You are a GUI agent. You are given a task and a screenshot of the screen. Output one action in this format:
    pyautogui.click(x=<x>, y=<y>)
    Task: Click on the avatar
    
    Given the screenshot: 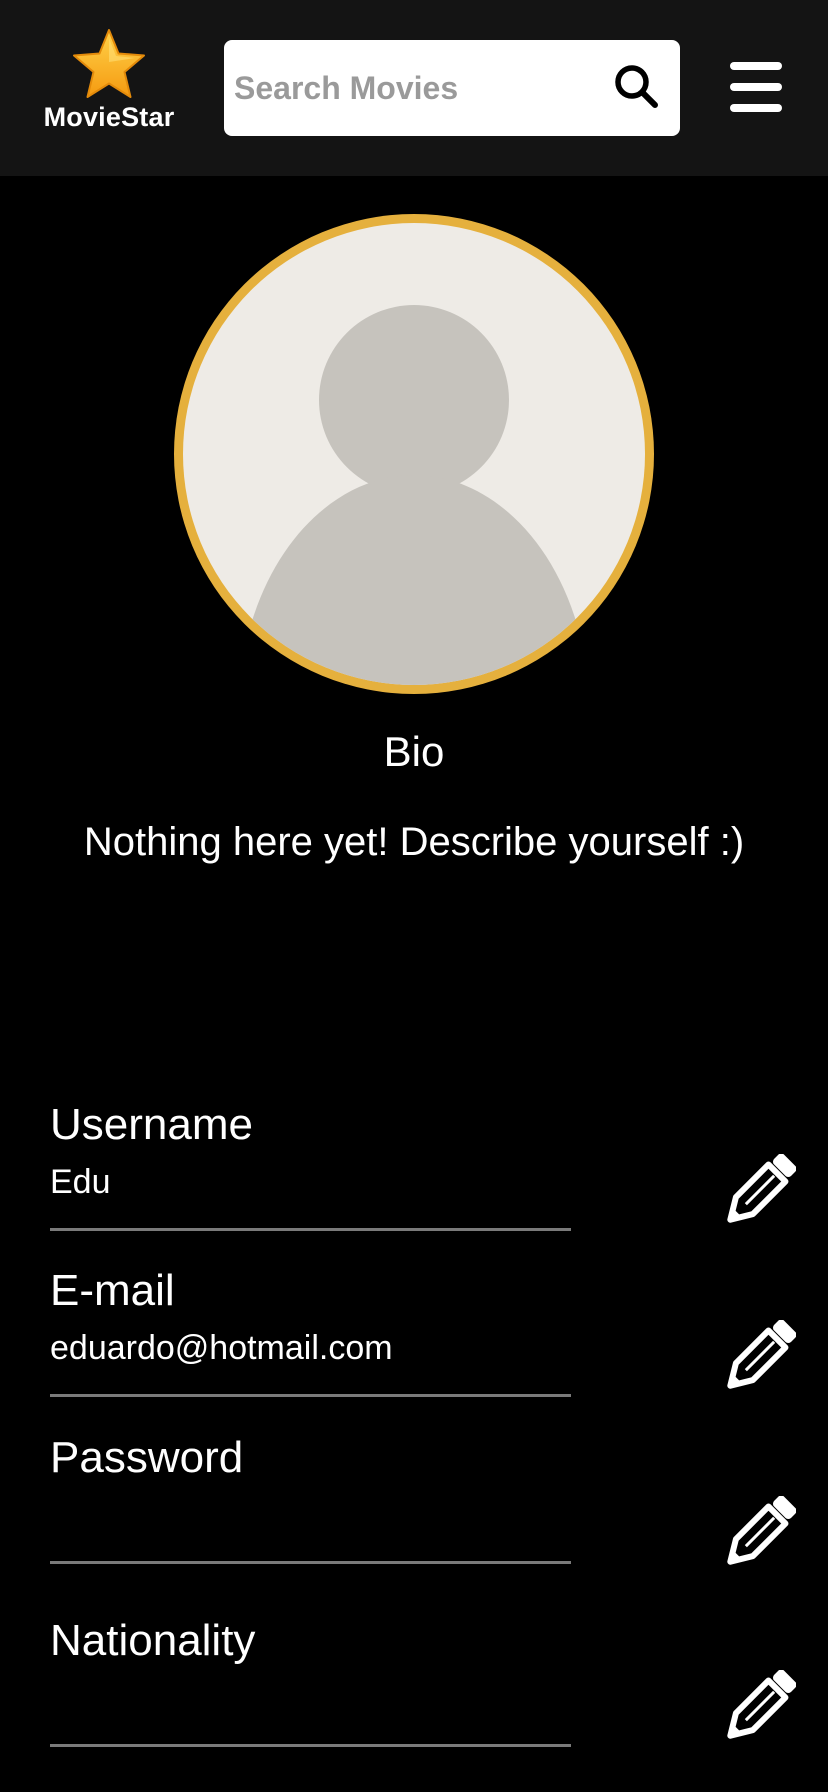 What is the action you would take?
    pyautogui.click(x=414, y=454)
    